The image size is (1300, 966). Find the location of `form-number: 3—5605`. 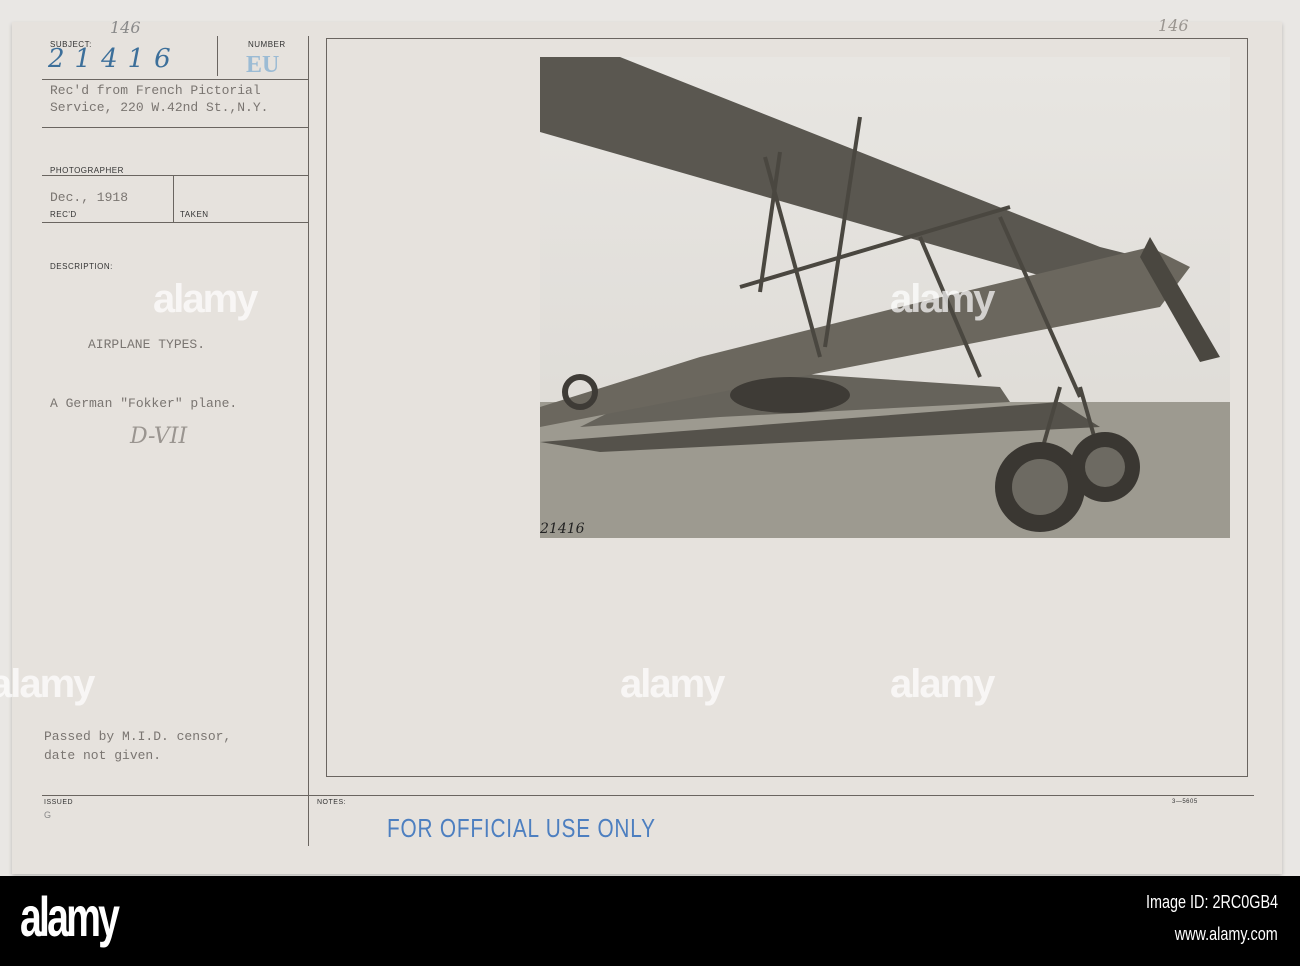

form-number: 3—5605 is located at coordinates (1185, 802).